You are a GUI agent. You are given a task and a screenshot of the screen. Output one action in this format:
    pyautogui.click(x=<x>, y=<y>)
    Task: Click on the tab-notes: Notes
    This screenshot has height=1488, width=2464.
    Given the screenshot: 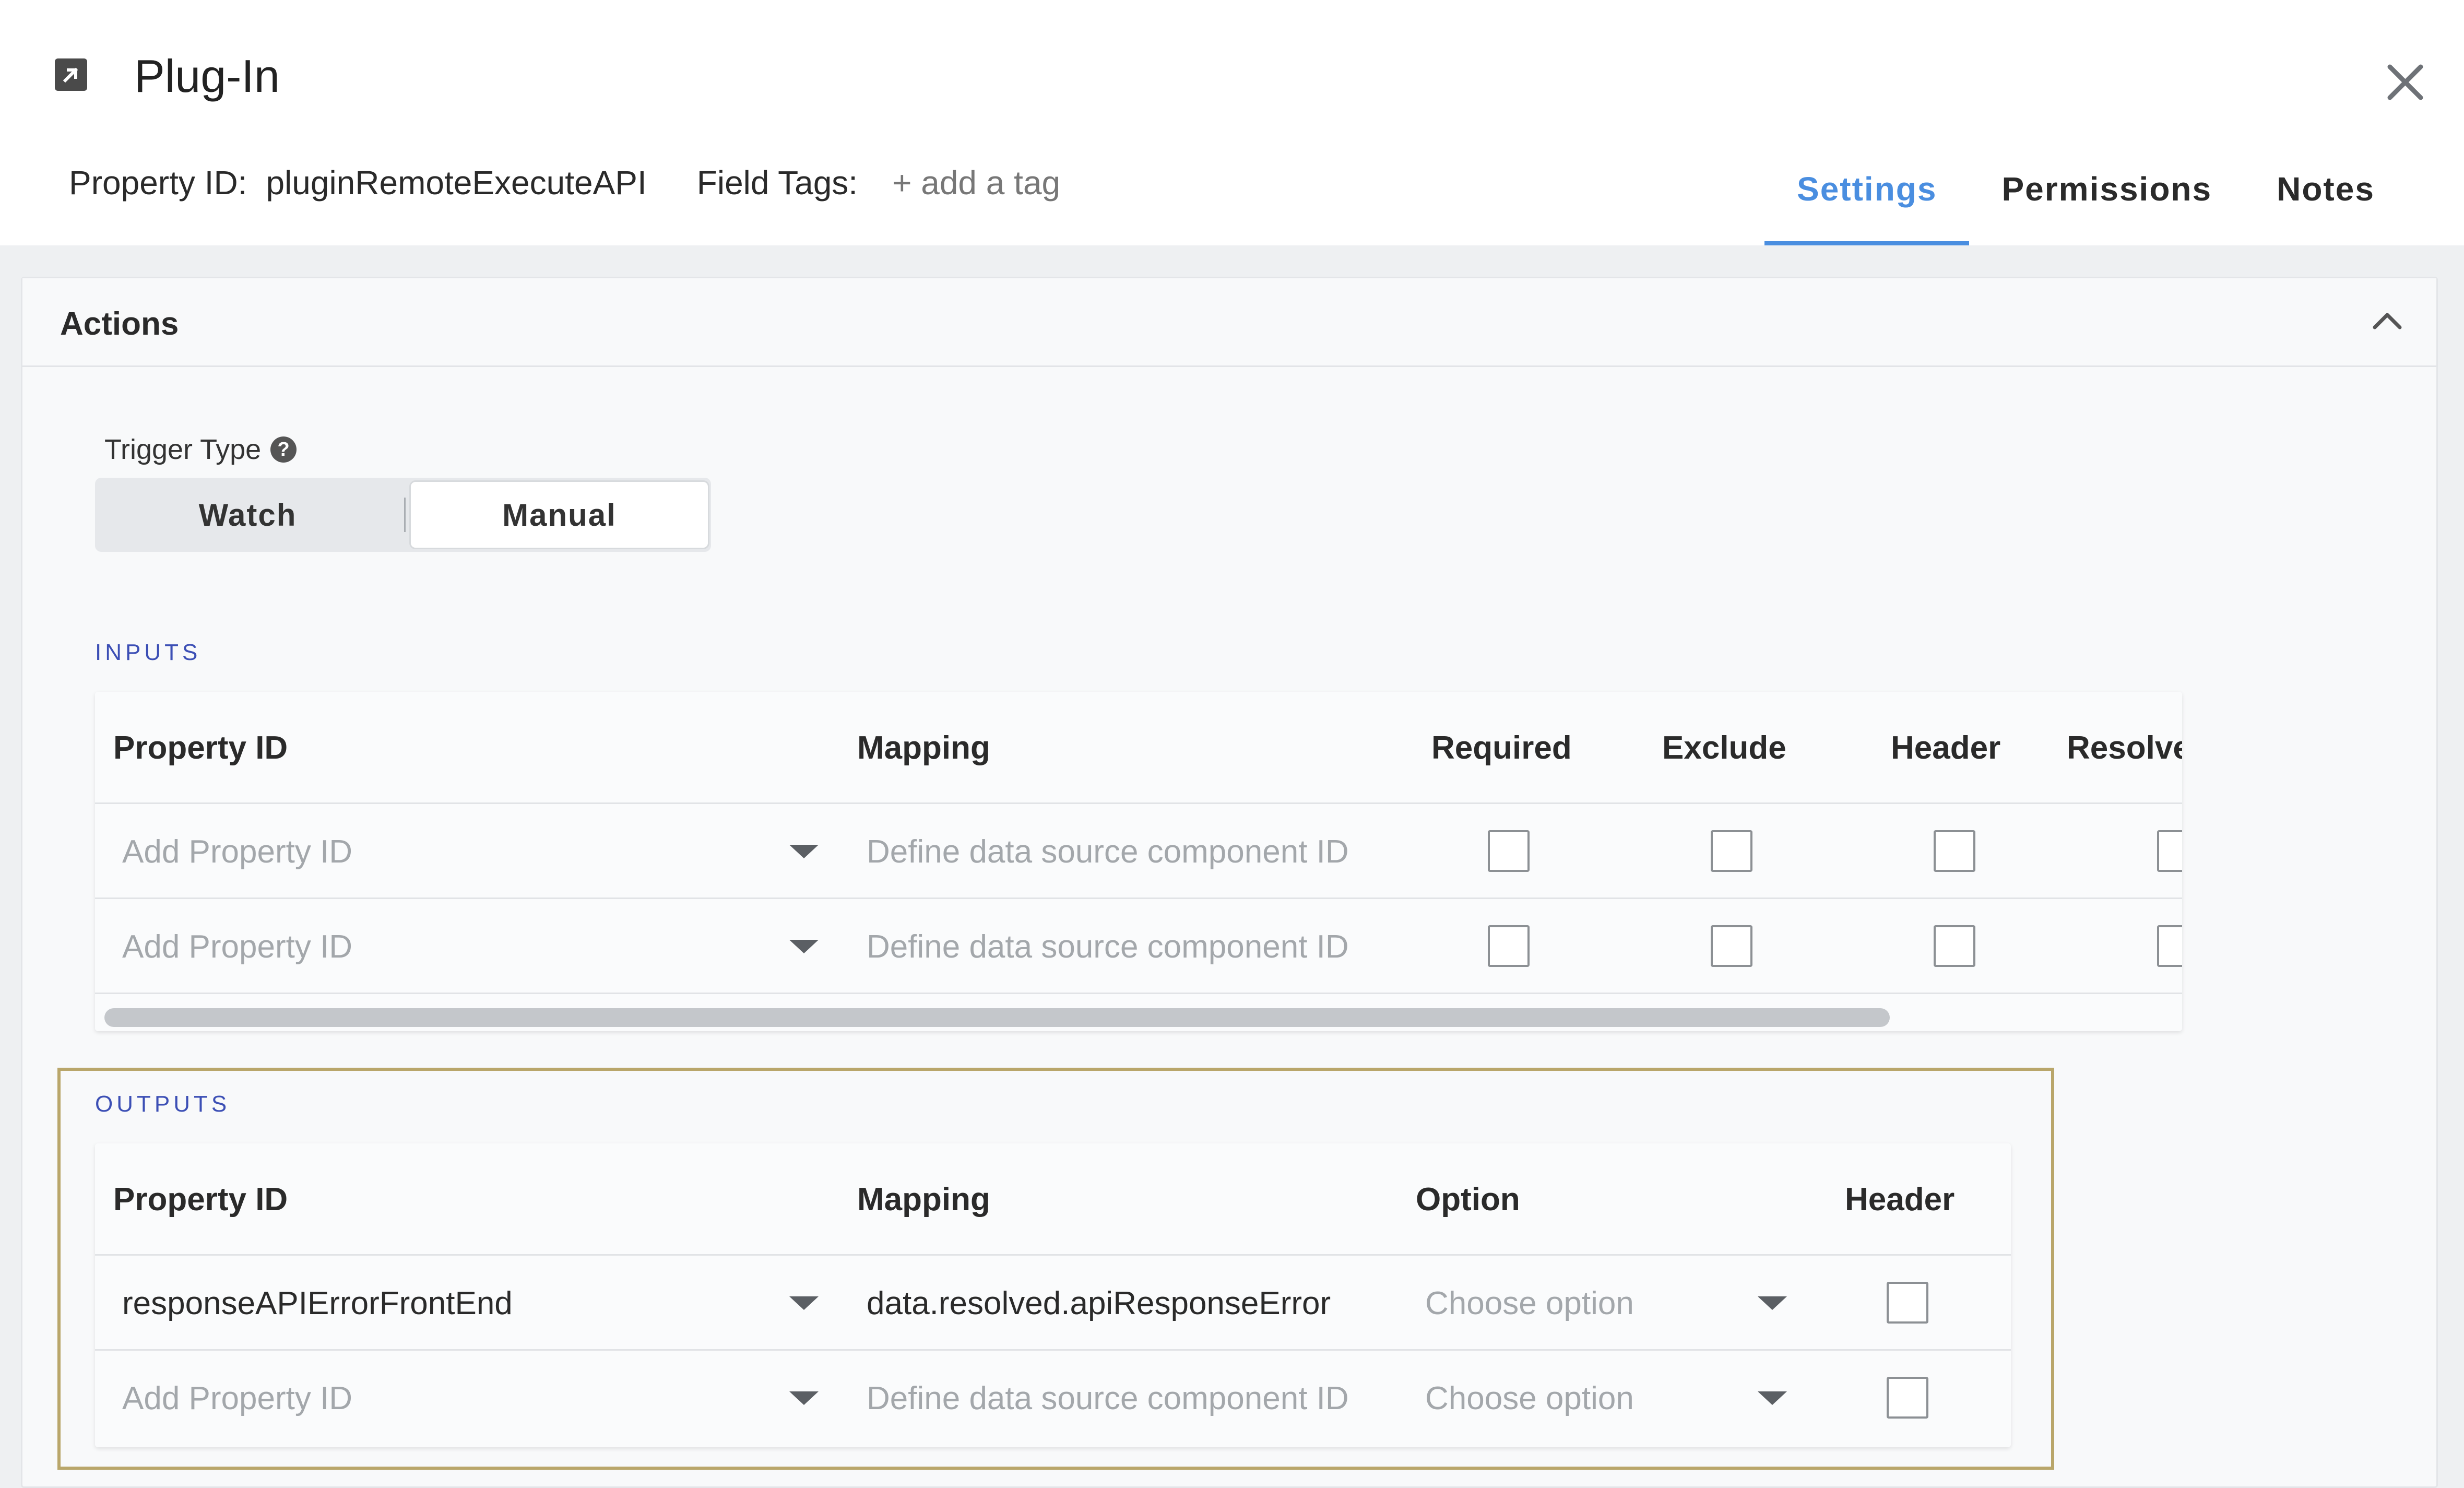 What is the action you would take?
    pyautogui.click(x=2325, y=197)
    